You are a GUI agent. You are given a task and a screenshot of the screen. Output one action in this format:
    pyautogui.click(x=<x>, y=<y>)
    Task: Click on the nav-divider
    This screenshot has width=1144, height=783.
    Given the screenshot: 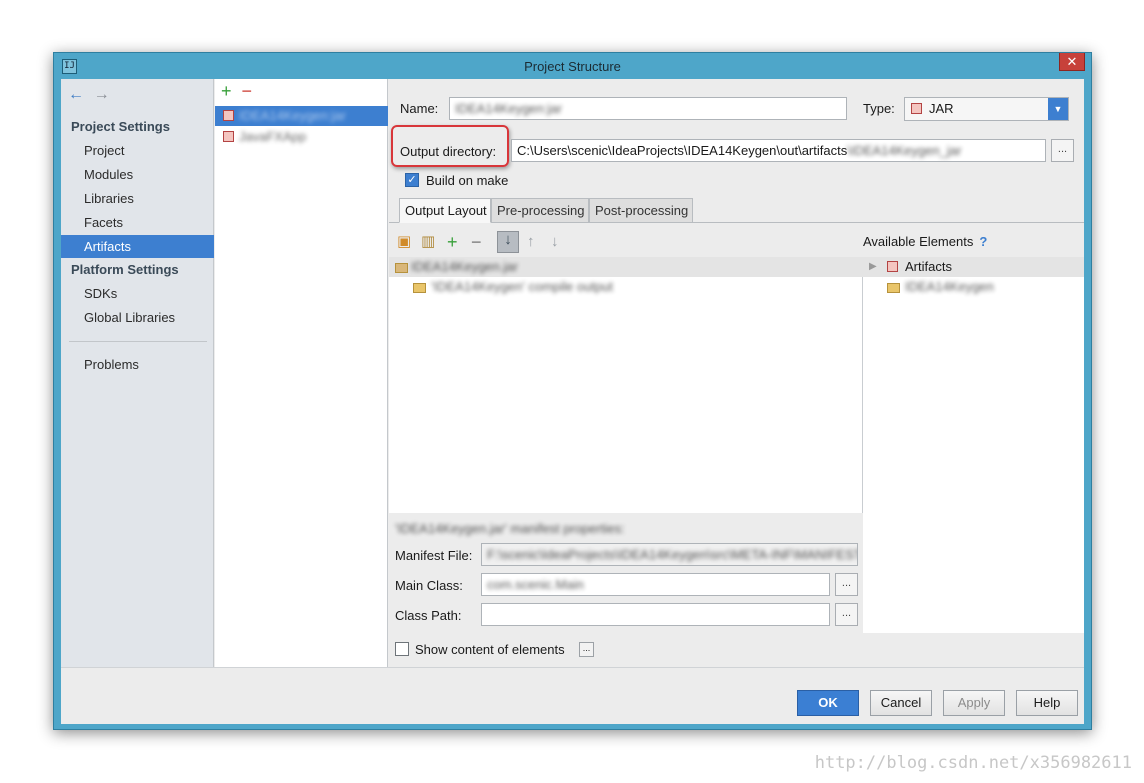 What is the action you would take?
    pyautogui.click(x=138, y=341)
    